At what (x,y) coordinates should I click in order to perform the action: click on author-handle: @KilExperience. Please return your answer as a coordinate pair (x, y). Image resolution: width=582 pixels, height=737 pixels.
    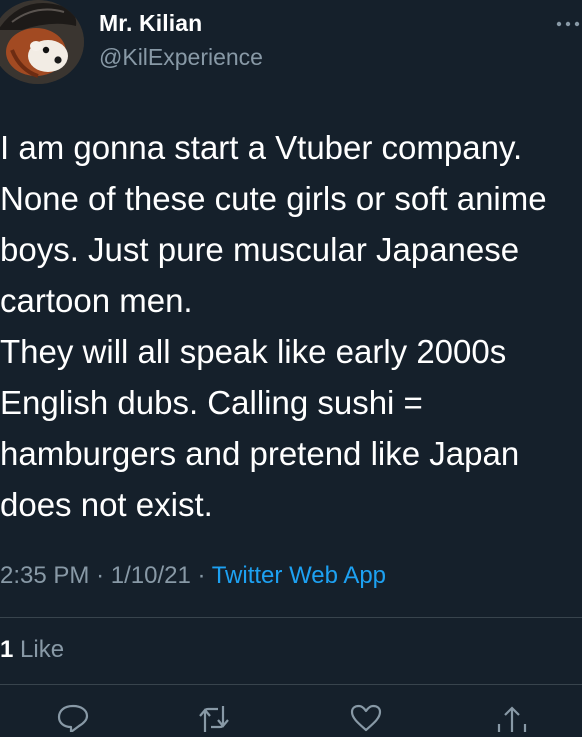
    Looking at the image, I should click on (181, 57).